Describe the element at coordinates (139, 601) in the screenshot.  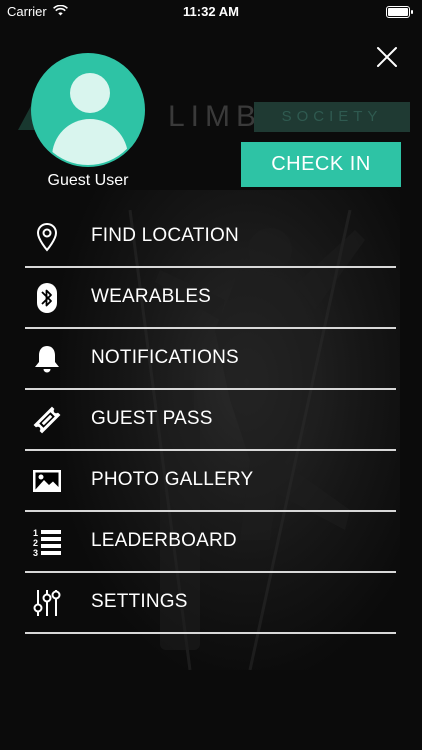
I see `menu-item-label: SETTINGS` at that location.